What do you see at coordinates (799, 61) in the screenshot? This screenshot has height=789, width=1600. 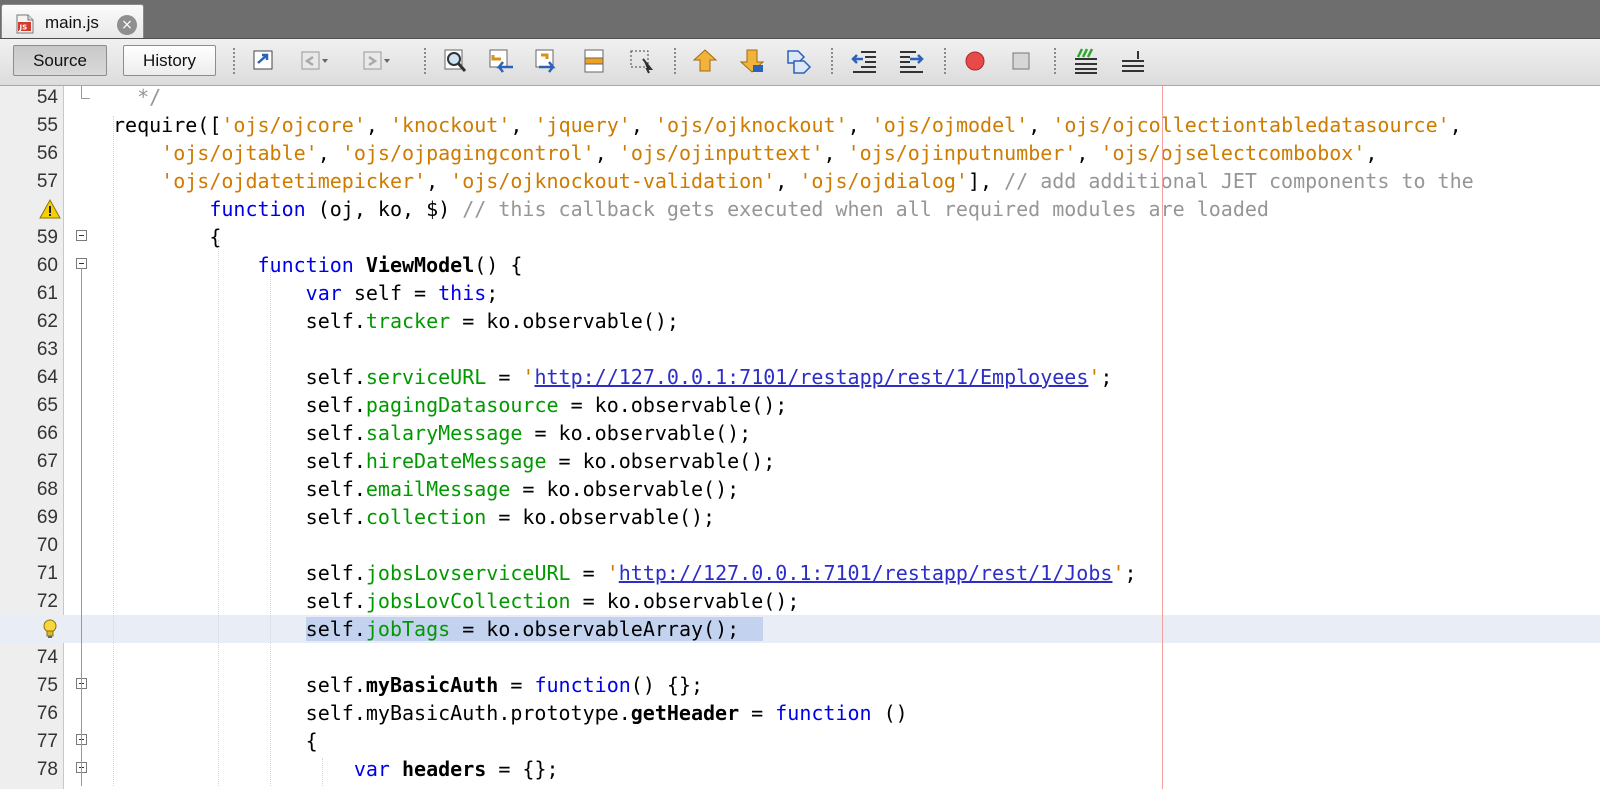 I see `toggle-bookmark-icon` at bounding box center [799, 61].